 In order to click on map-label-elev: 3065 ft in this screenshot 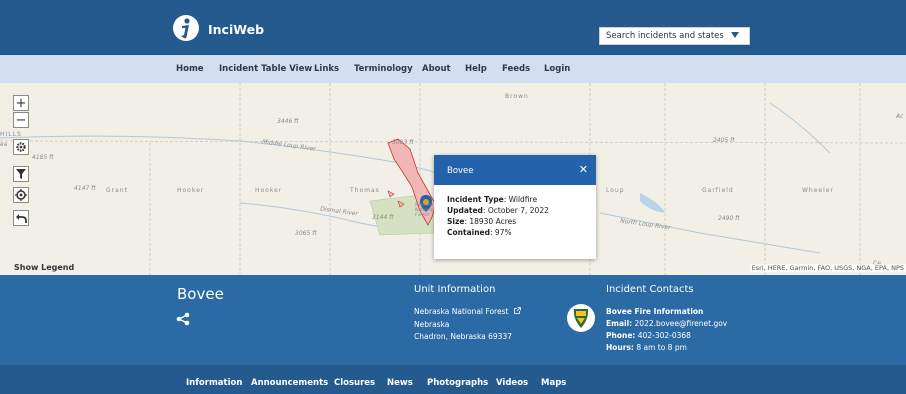, I will do `click(306, 233)`.